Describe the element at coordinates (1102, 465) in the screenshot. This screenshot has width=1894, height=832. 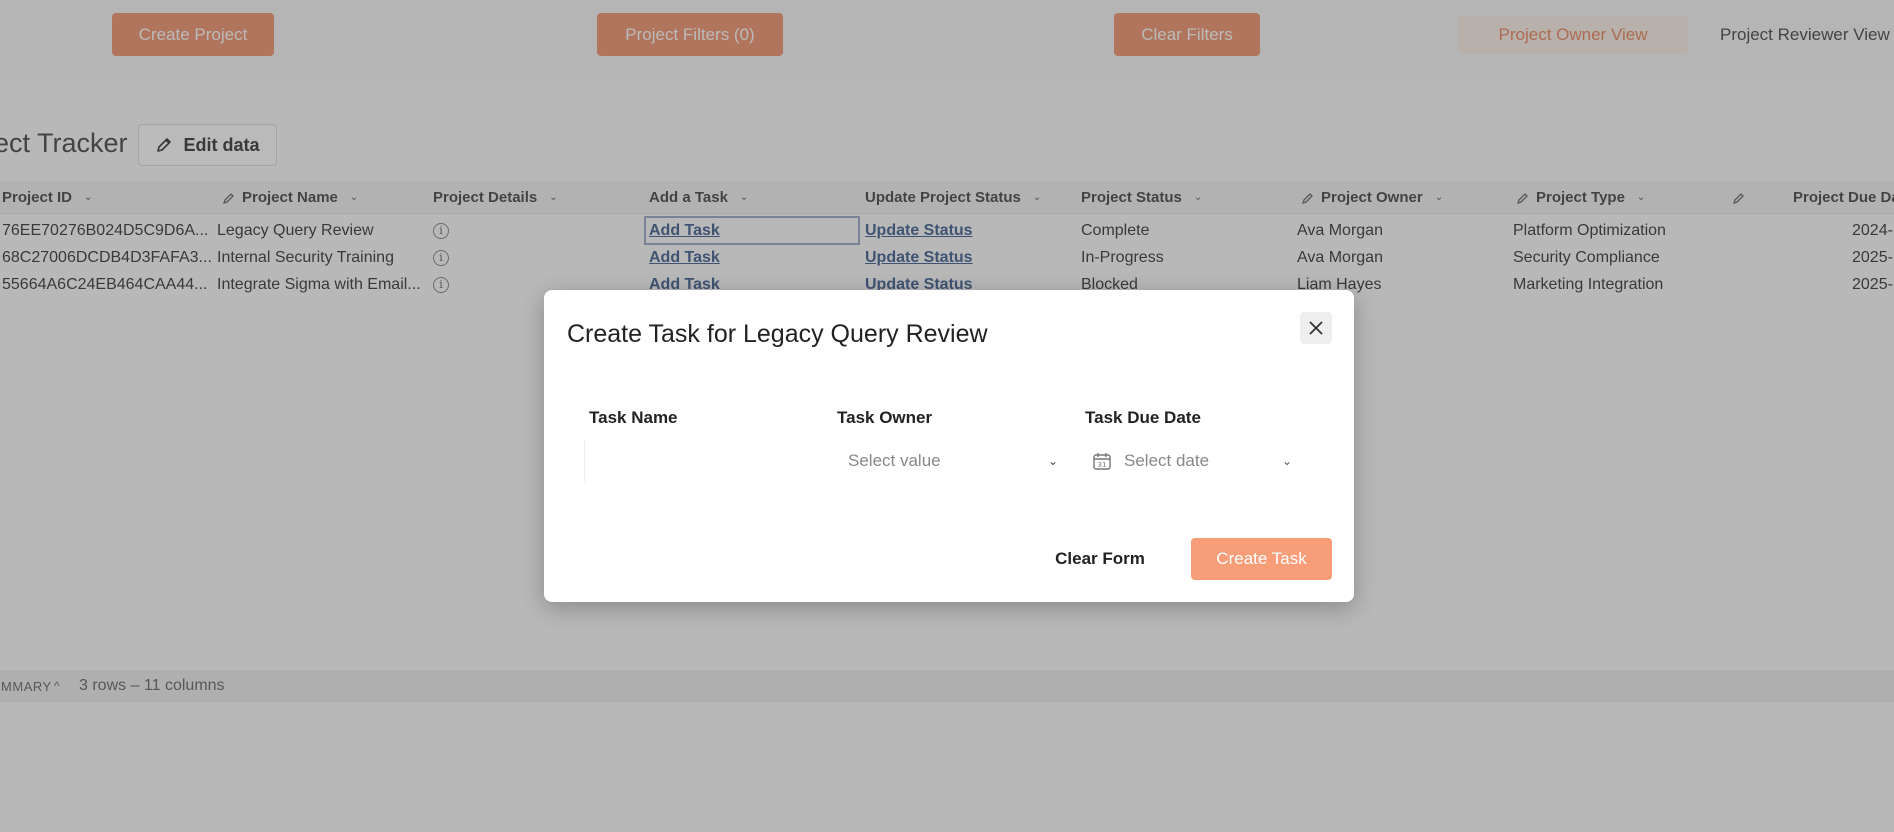
I see `svg-text: 31` at that location.